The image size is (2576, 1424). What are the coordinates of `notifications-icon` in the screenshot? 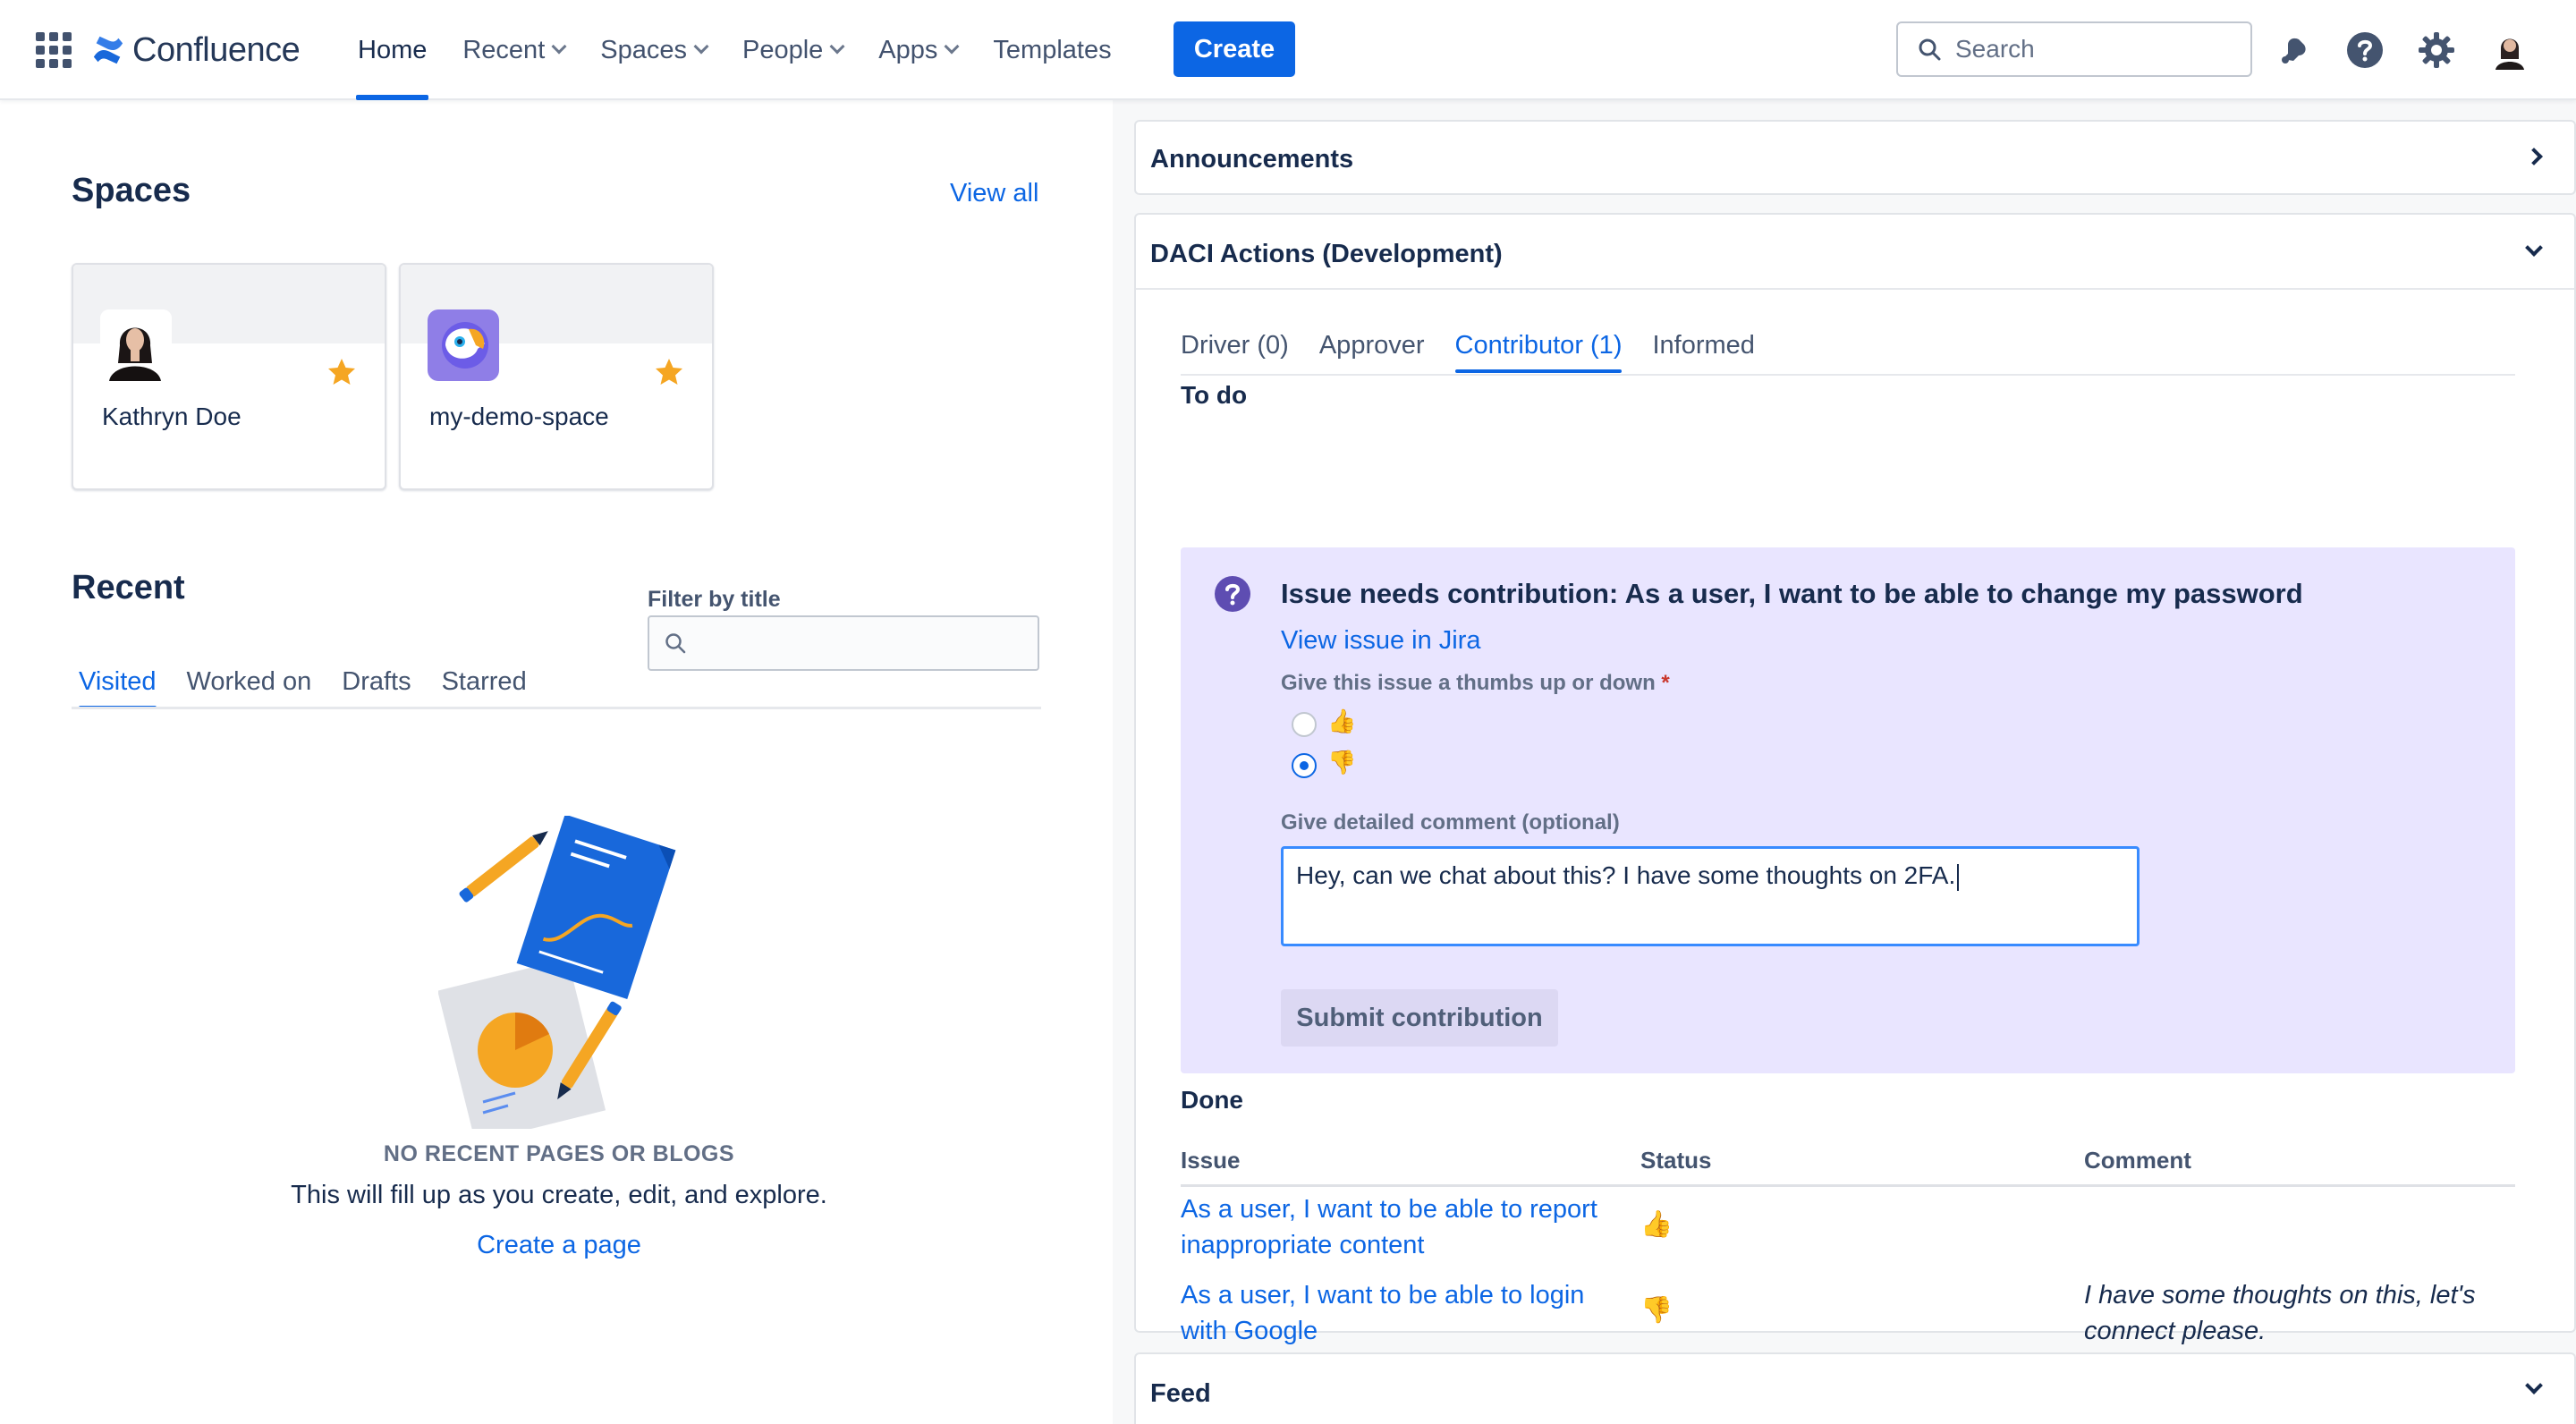 It's located at (2293, 50).